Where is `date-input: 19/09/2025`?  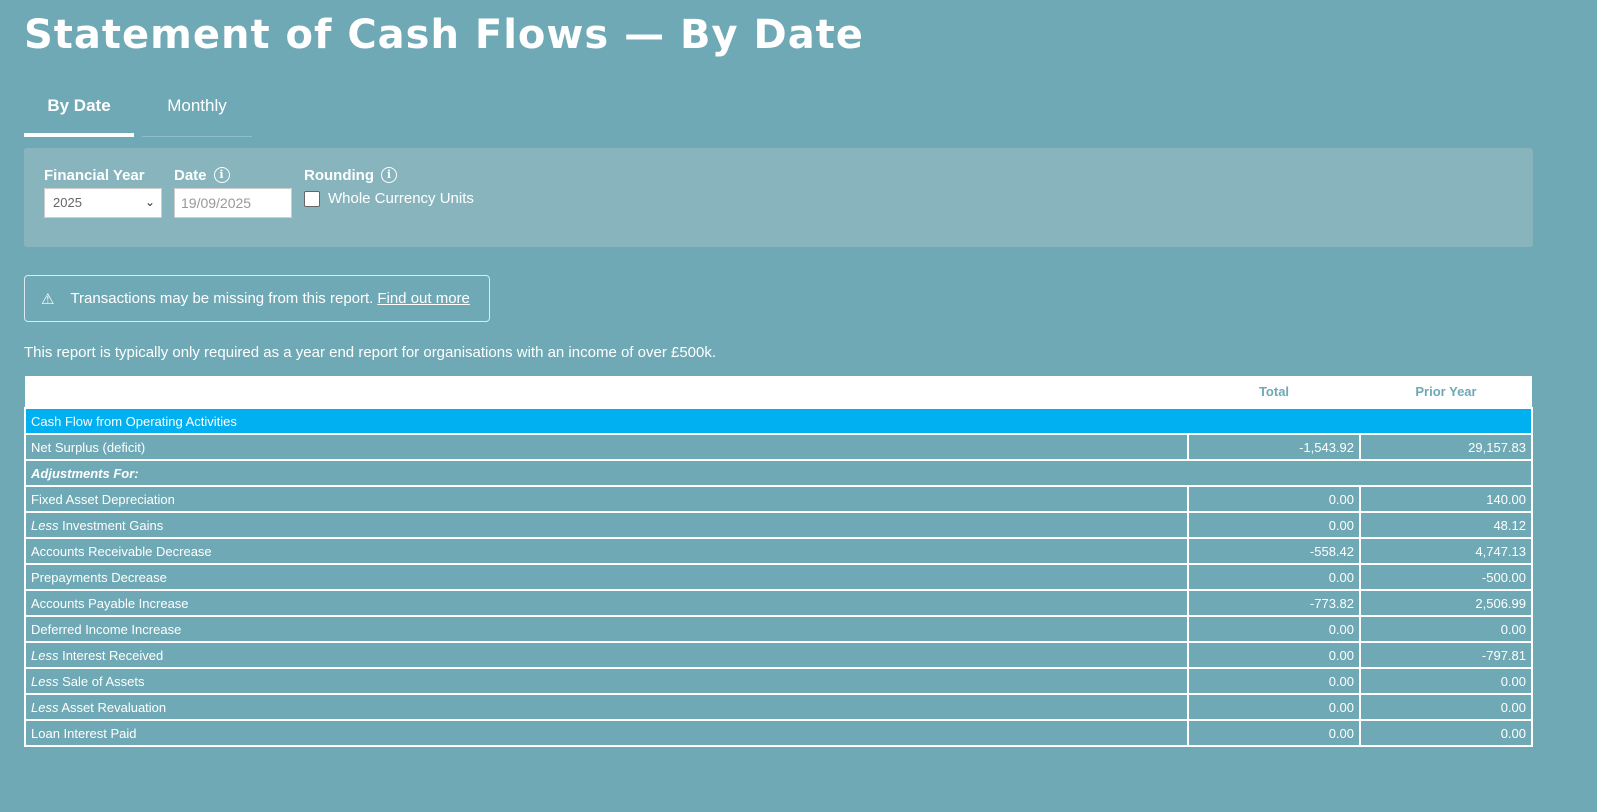 date-input: 19/09/2025 is located at coordinates (233, 203).